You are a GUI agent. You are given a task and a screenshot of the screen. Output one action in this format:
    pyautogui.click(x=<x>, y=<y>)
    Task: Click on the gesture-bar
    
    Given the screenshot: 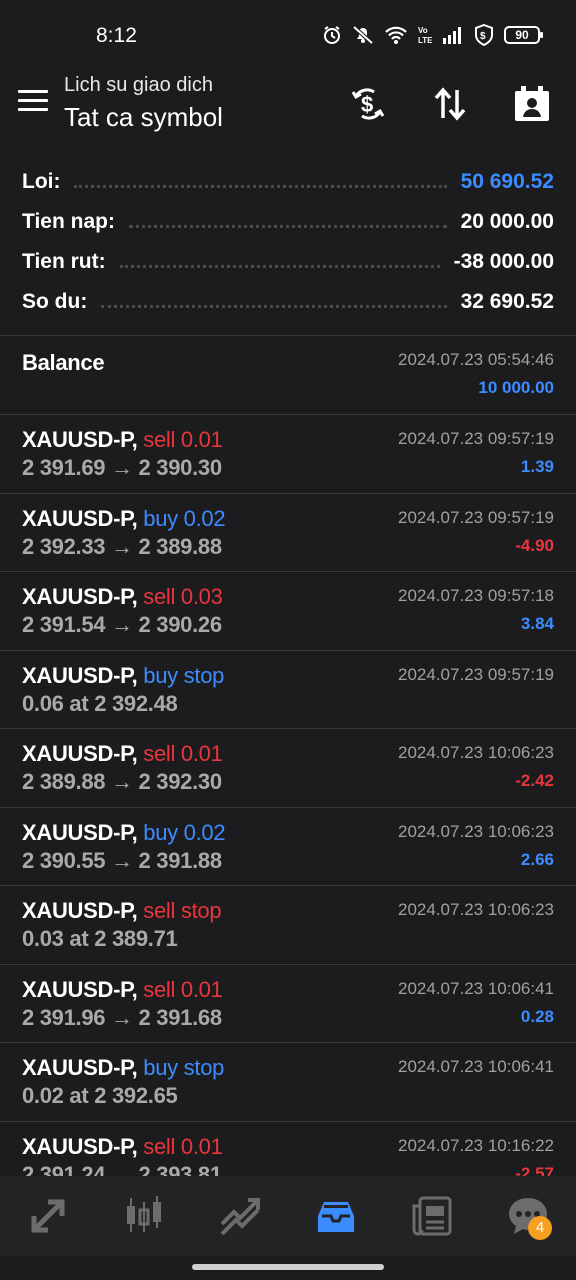 What is the action you would take?
    pyautogui.click(x=288, y=1267)
    